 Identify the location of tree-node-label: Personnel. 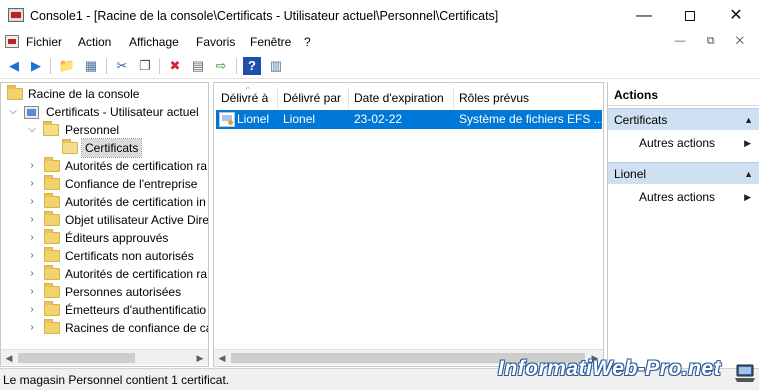
(92, 130).